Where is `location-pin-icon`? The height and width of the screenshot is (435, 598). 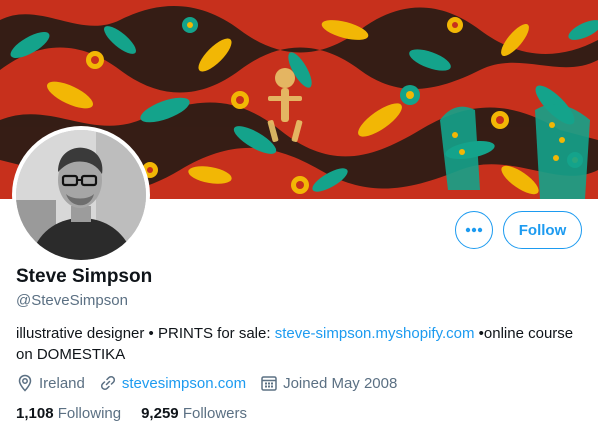
location-pin-icon is located at coordinates (25, 383).